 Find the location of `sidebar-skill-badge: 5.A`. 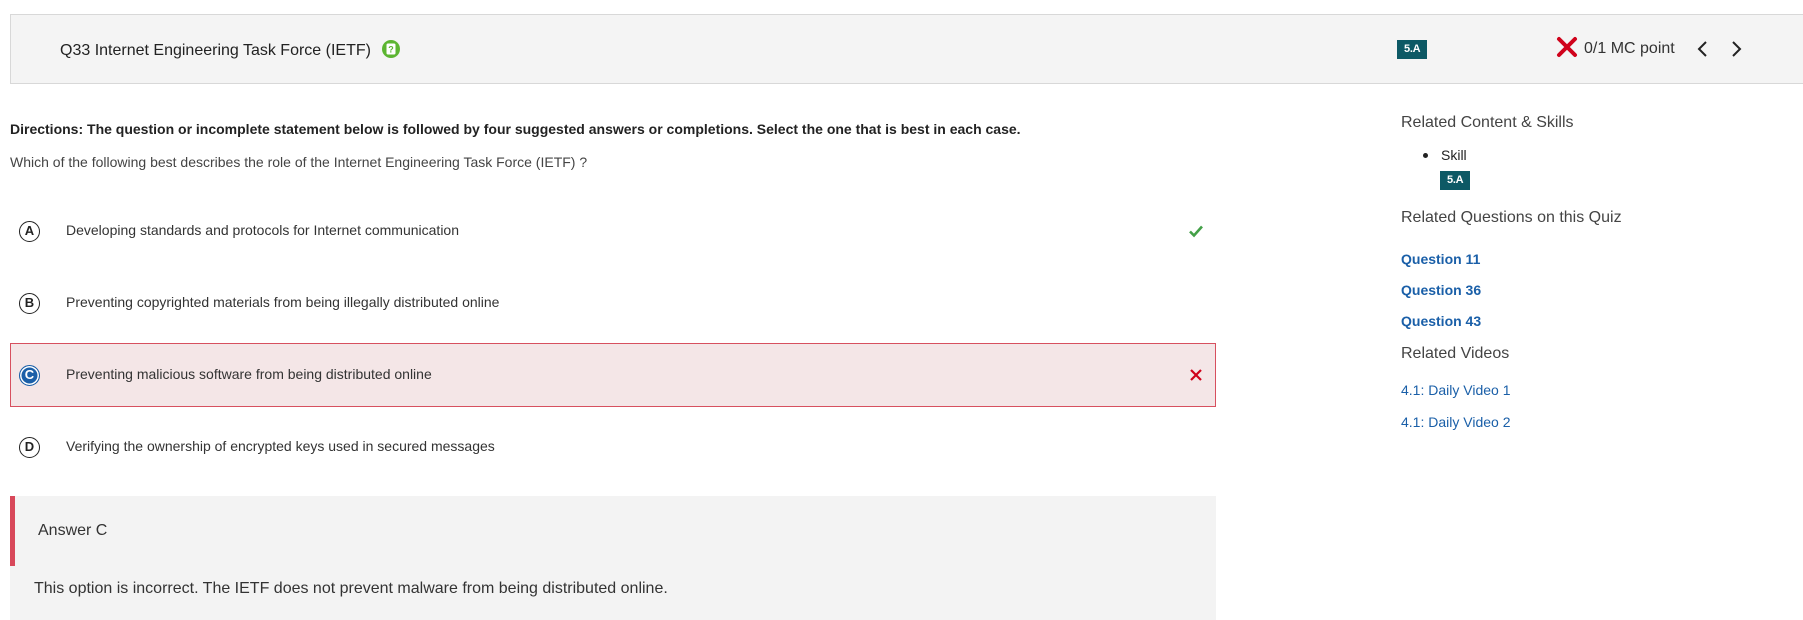

sidebar-skill-badge: 5.A is located at coordinates (1455, 180).